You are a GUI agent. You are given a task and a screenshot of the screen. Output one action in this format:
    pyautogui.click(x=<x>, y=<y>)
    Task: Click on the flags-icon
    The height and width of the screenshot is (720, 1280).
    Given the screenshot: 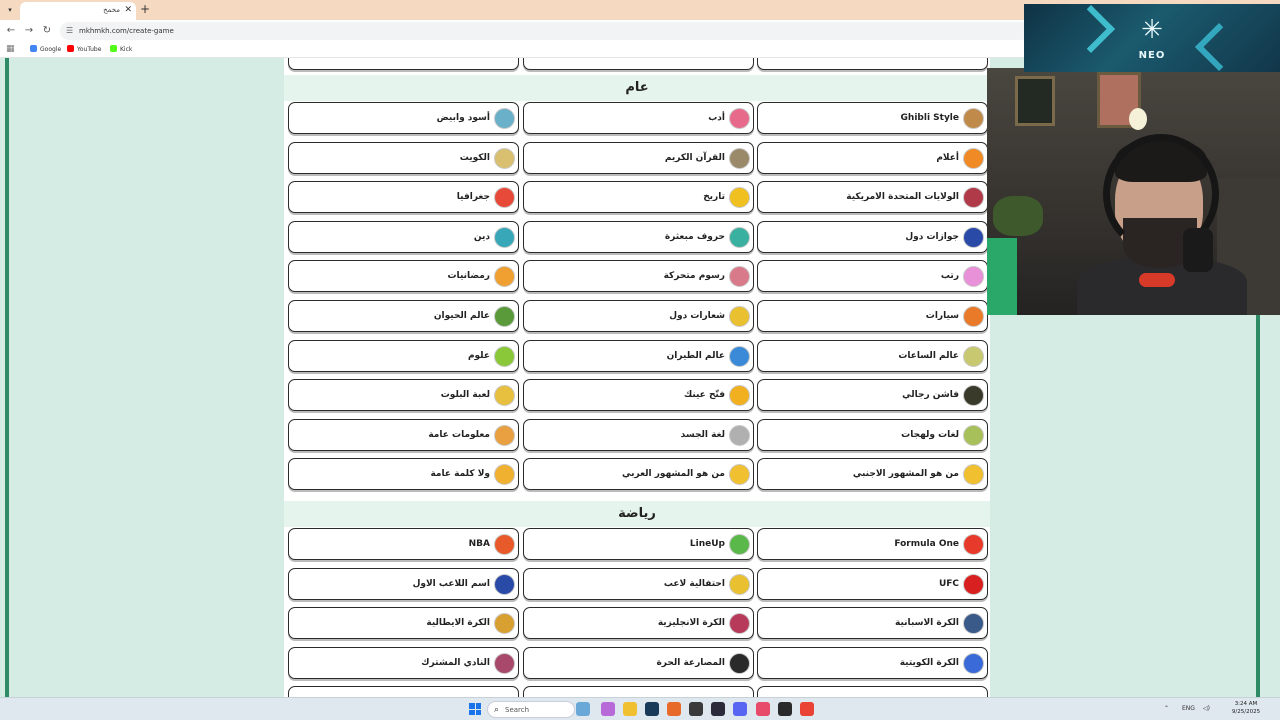 What is the action you would take?
    pyautogui.click(x=973, y=158)
    